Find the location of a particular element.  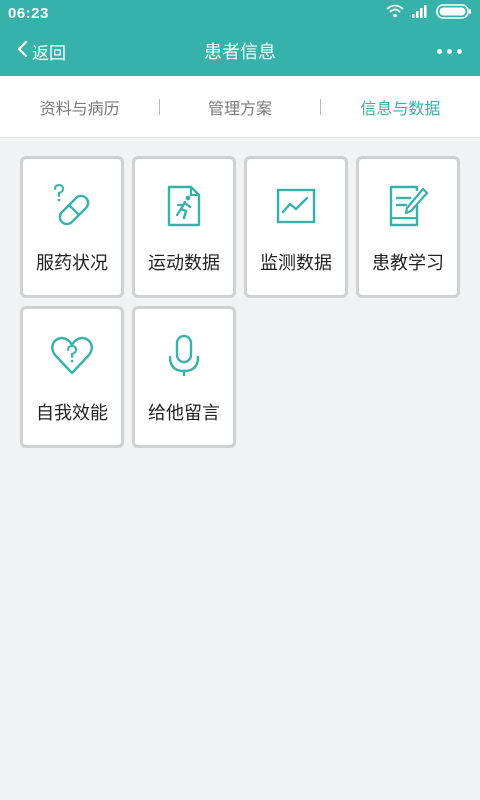

tab-management-plan: 管理方案 is located at coordinates (239, 107).